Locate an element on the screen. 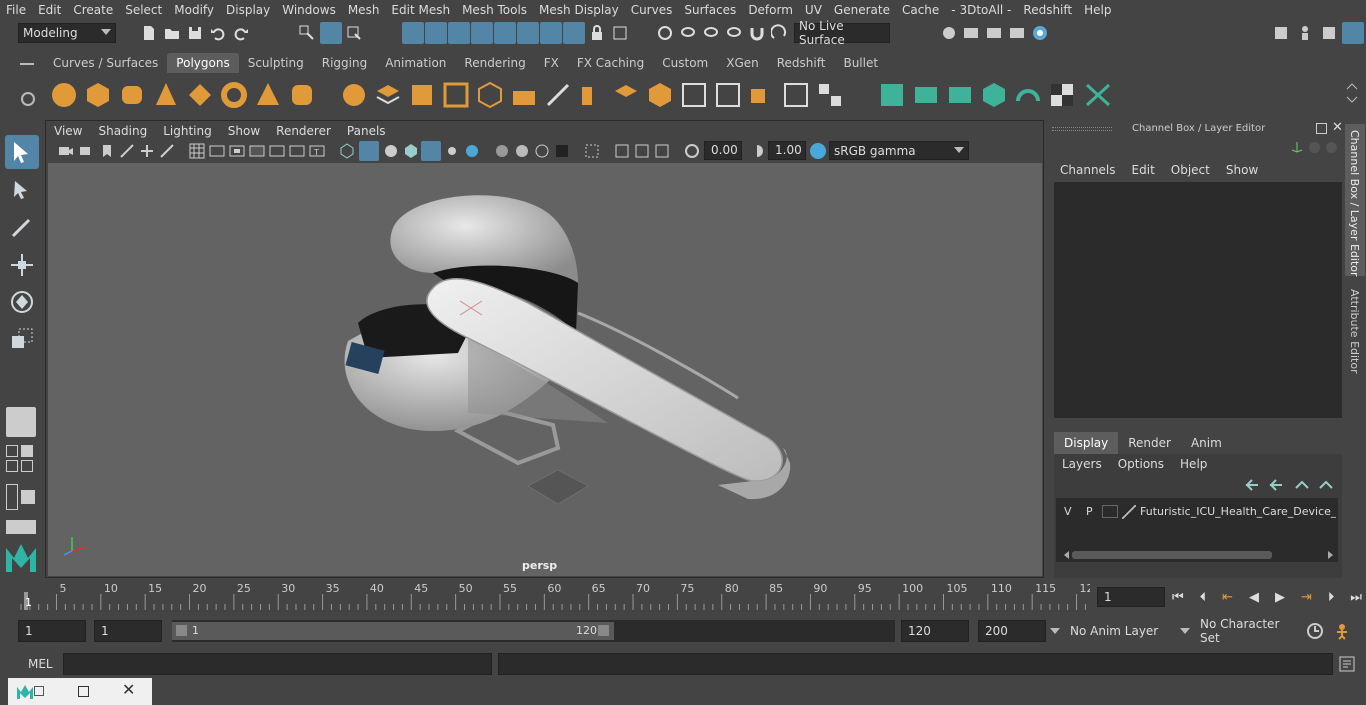 This screenshot has height=705, width=1366. 2d-pan-zoom-icon is located at coordinates (147, 151).